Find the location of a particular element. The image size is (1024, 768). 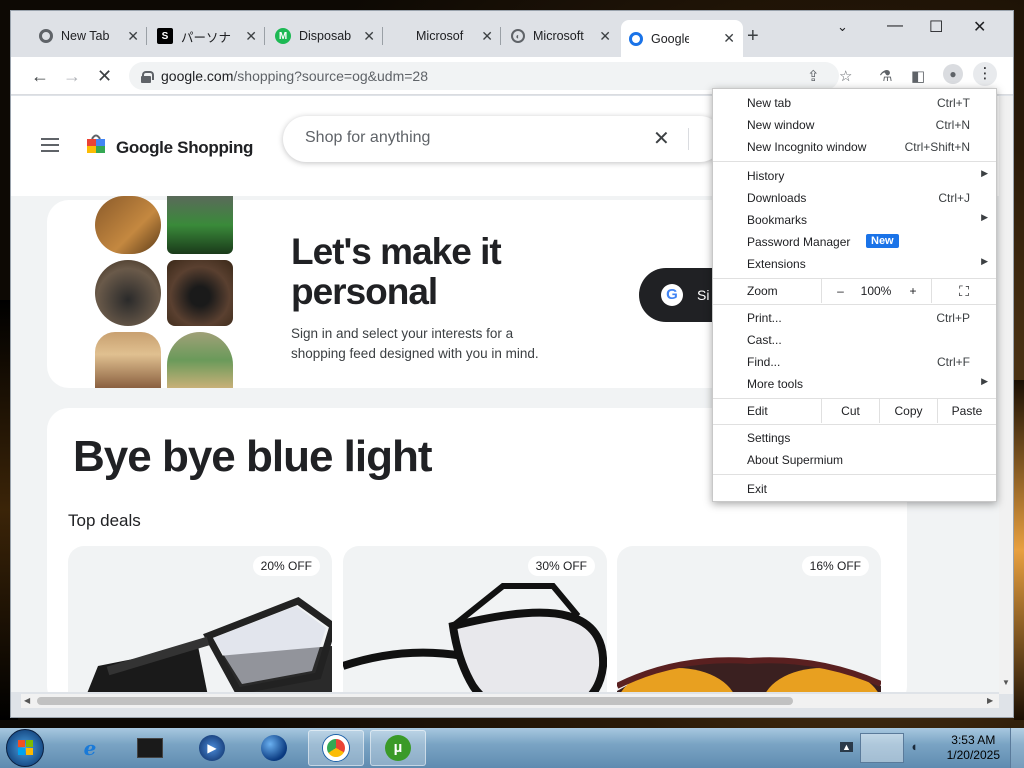

profile-avatar-icon: ● is located at coordinates (953, 74).